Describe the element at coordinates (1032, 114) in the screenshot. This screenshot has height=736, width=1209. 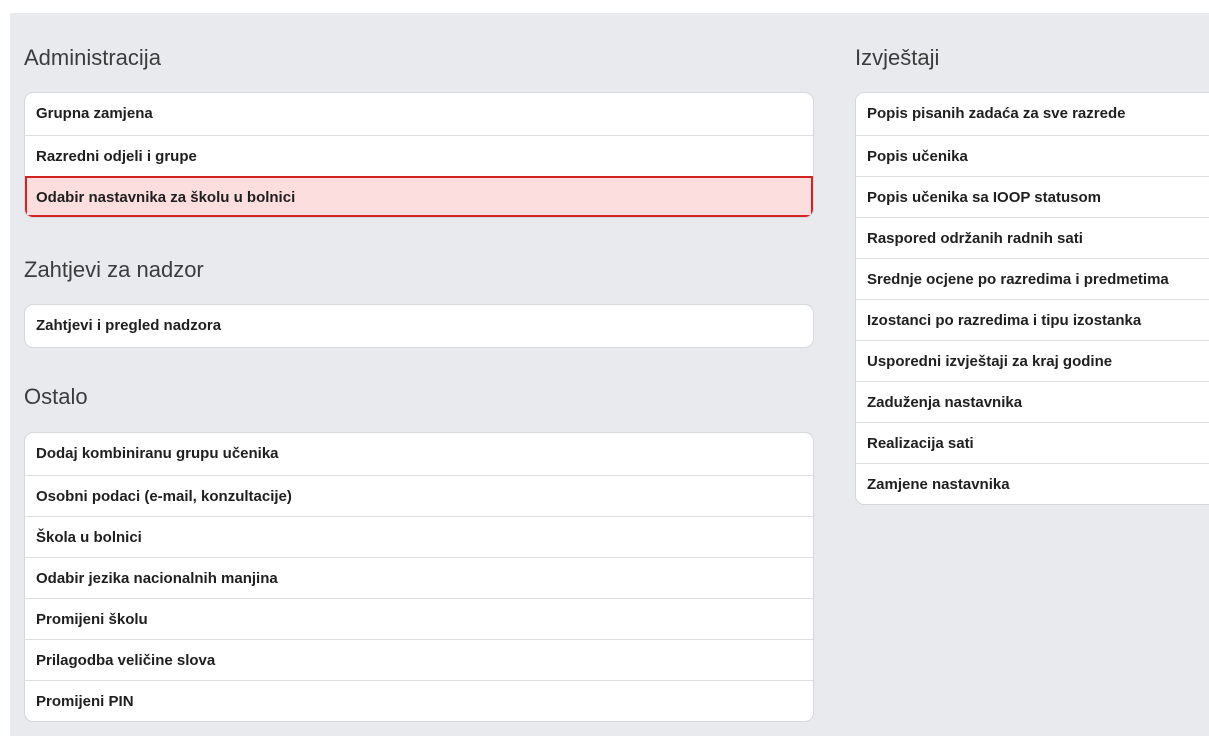
I see `menu-item-pisane-zadace: Popis pisanih zadaća za sve razrede` at that location.